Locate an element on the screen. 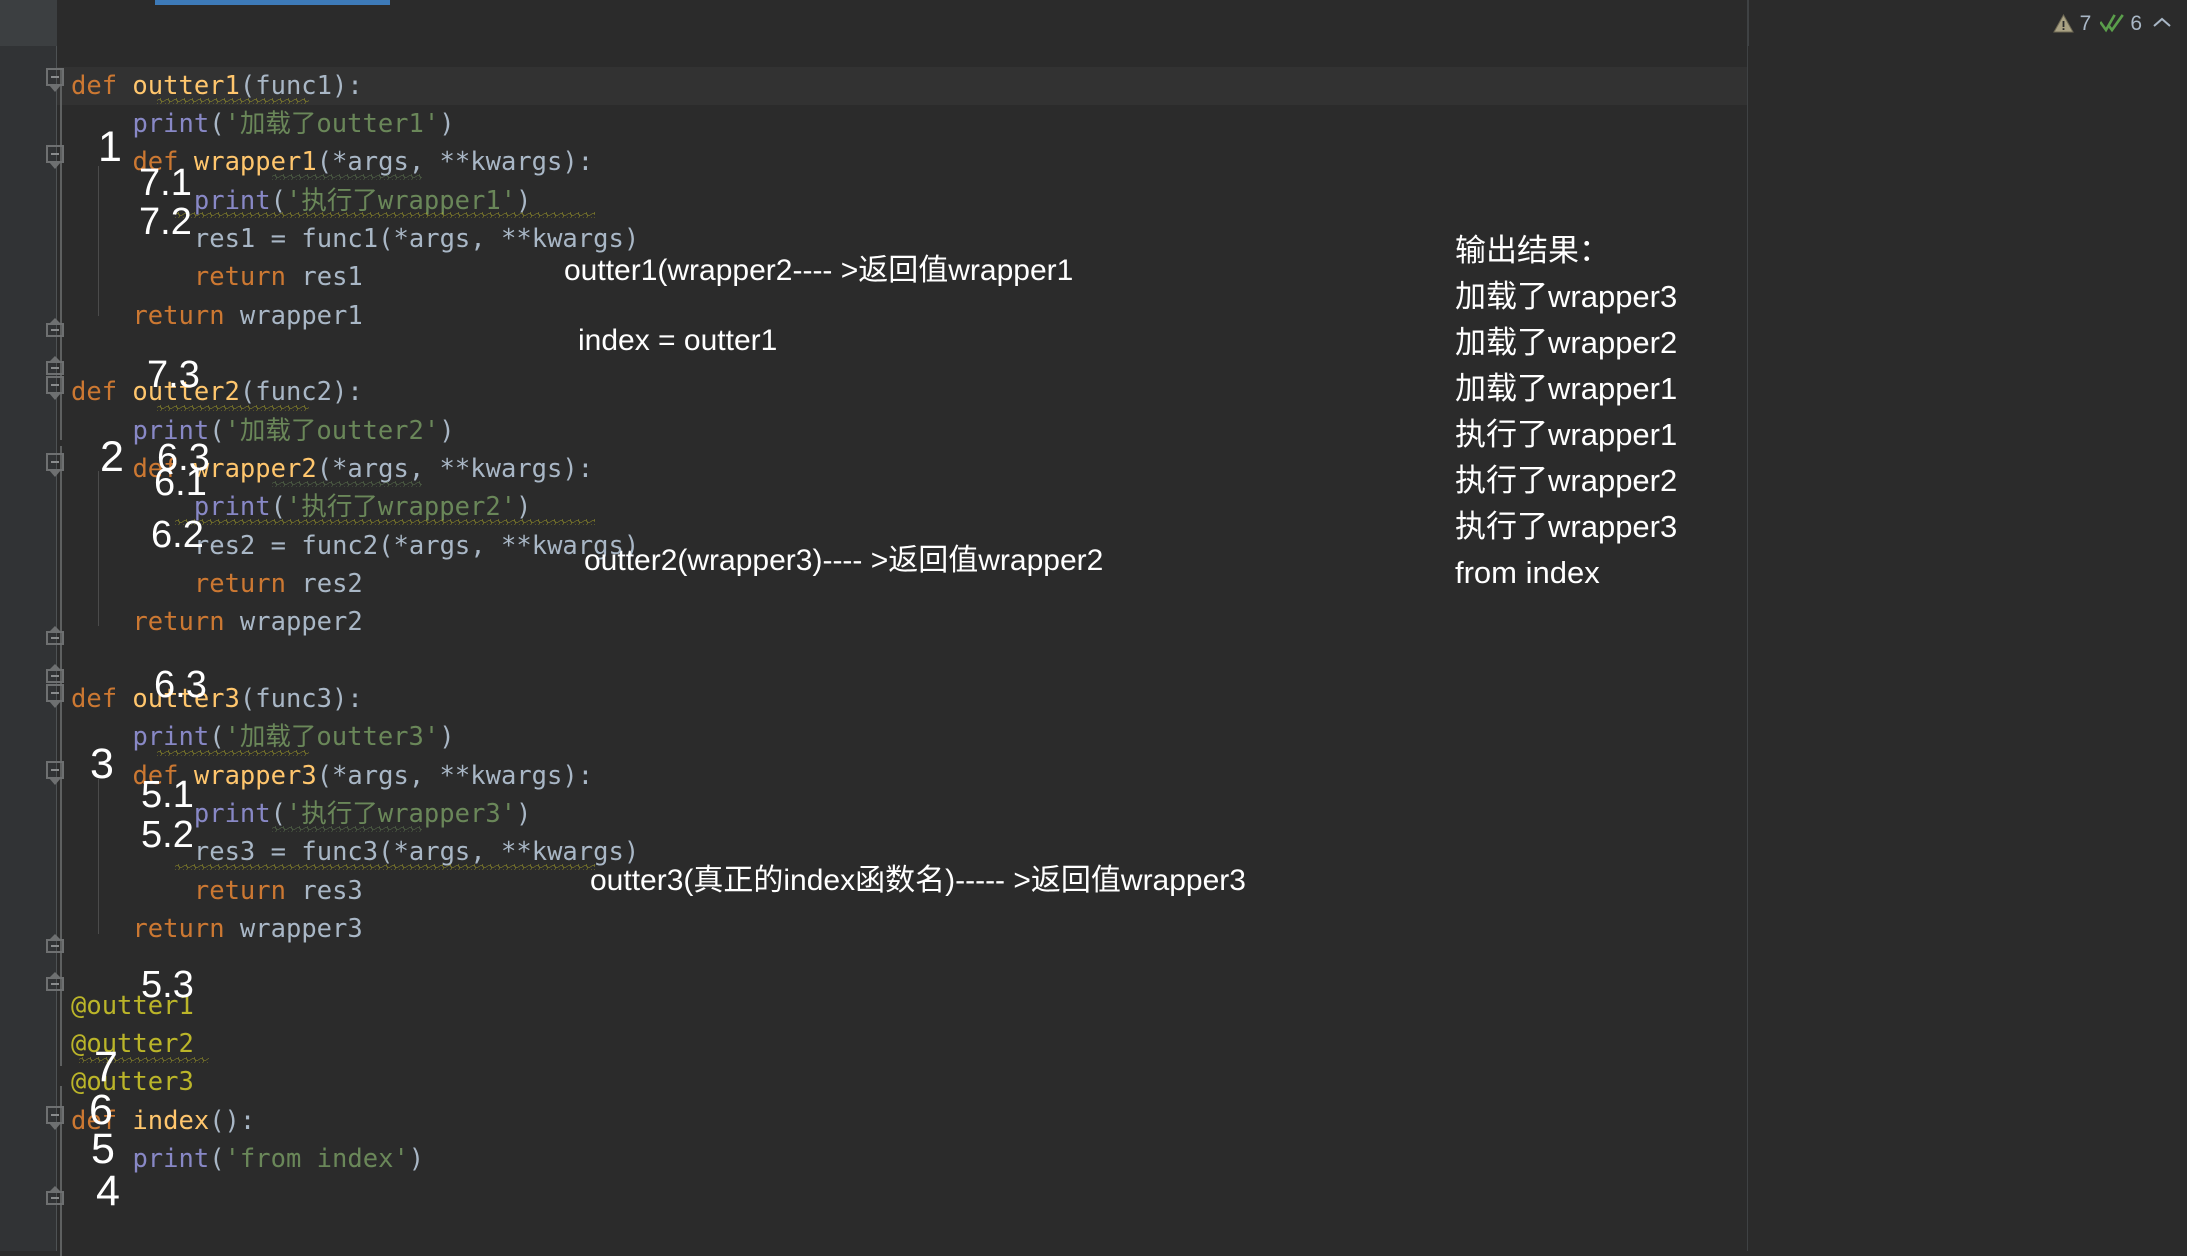 This screenshot has height=1256, width=2187. editor-tab-strip is located at coordinates (1122, 23).